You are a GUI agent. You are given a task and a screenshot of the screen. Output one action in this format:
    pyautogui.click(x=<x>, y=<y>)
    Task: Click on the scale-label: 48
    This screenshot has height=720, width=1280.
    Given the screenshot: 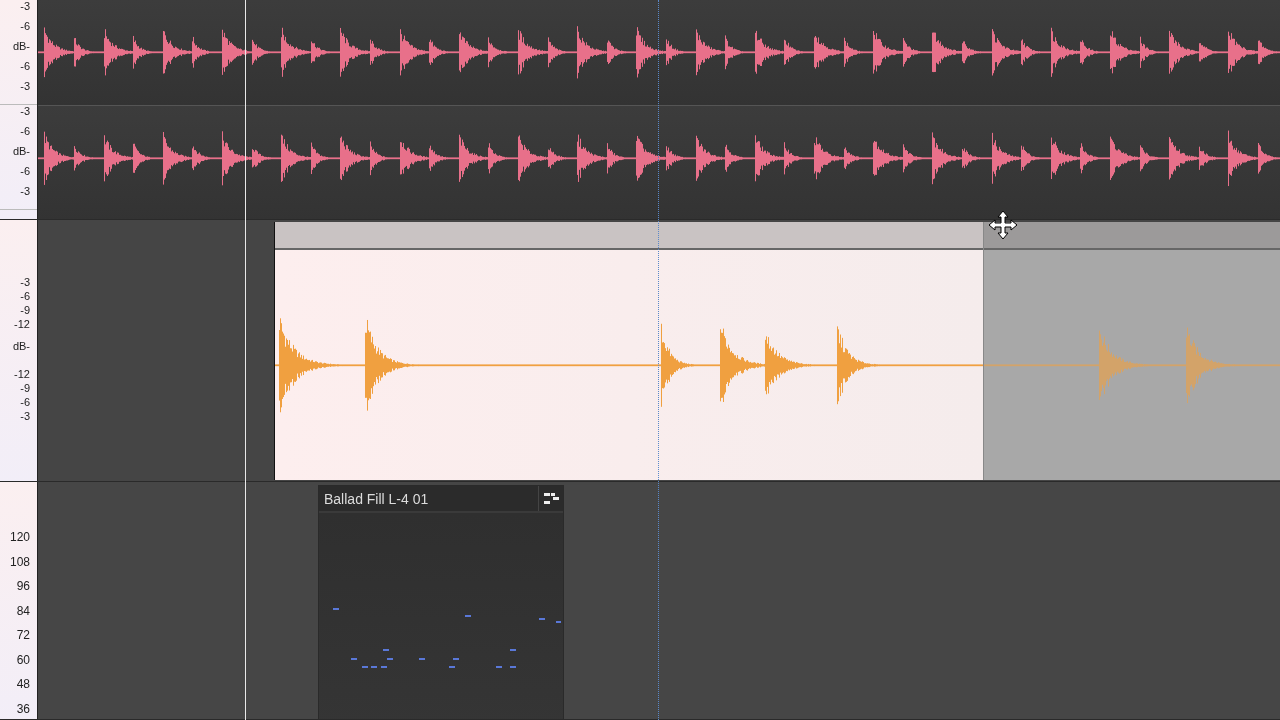 What is the action you would take?
    pyautogui.click(x=23, y=685)
    